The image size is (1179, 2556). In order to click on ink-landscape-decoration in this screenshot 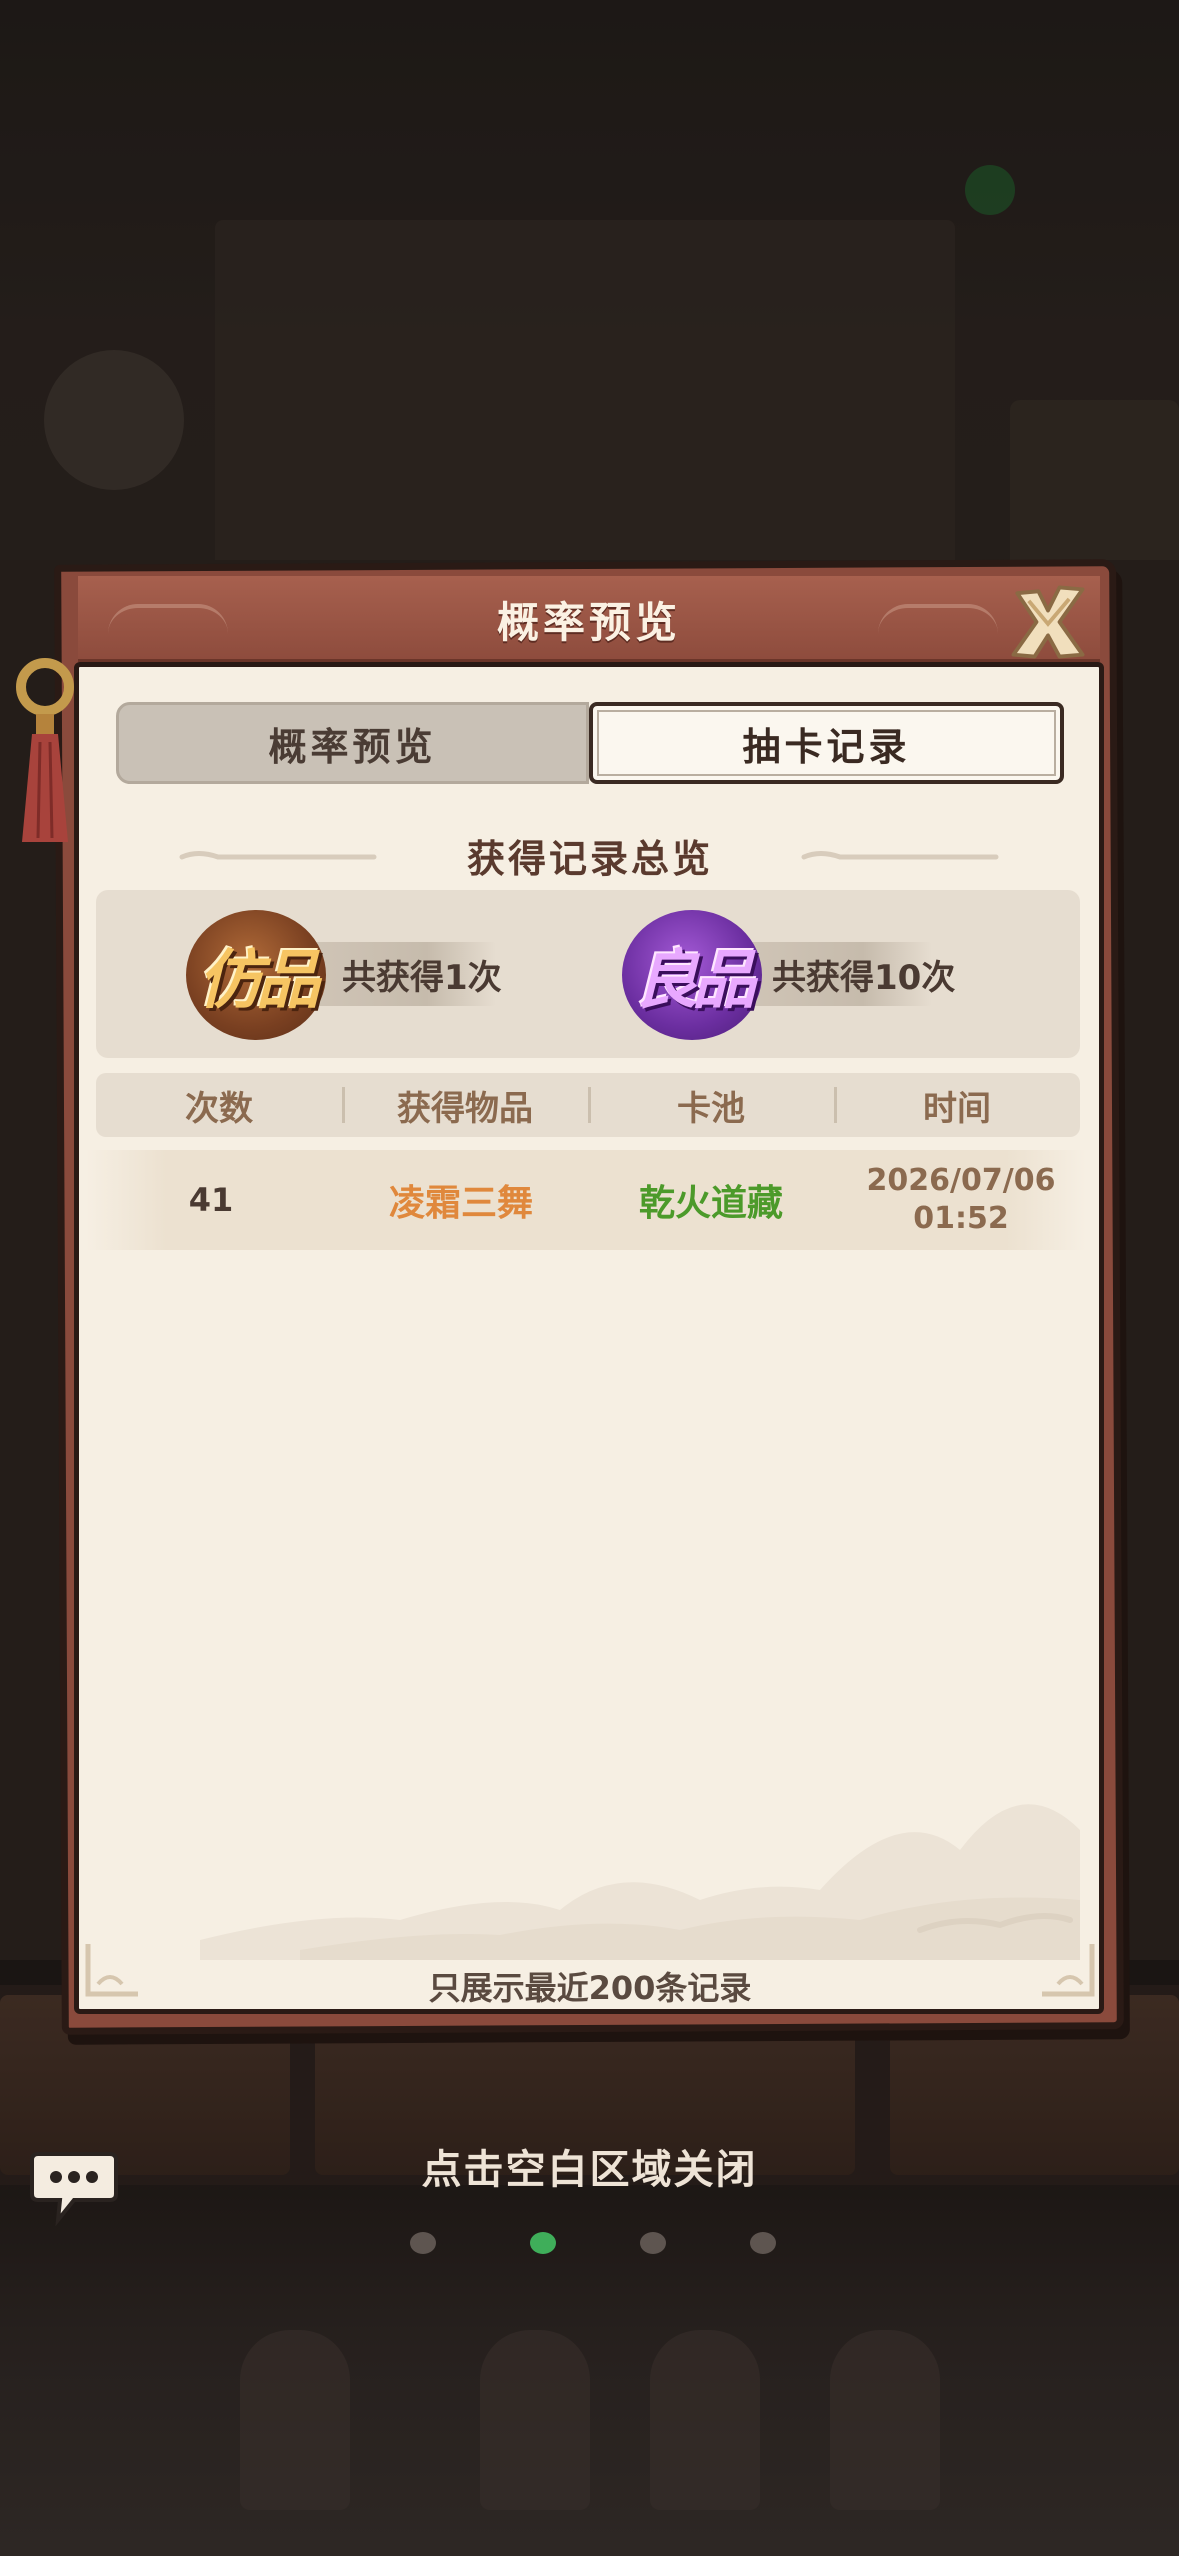, I will do `click(640, 1882)`.